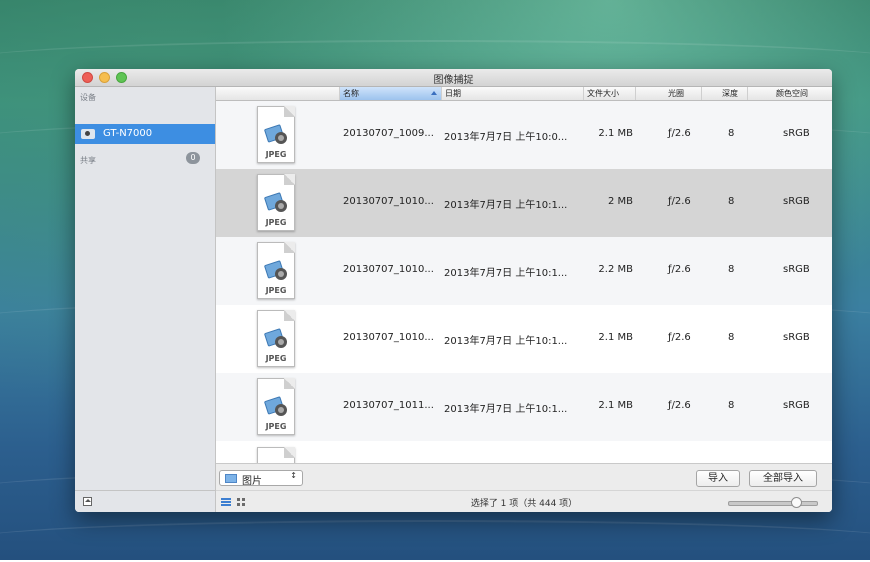 The width and height of the screenshot is (870, 562). I want to click on pictures-folder-icon, so click(231, 478).